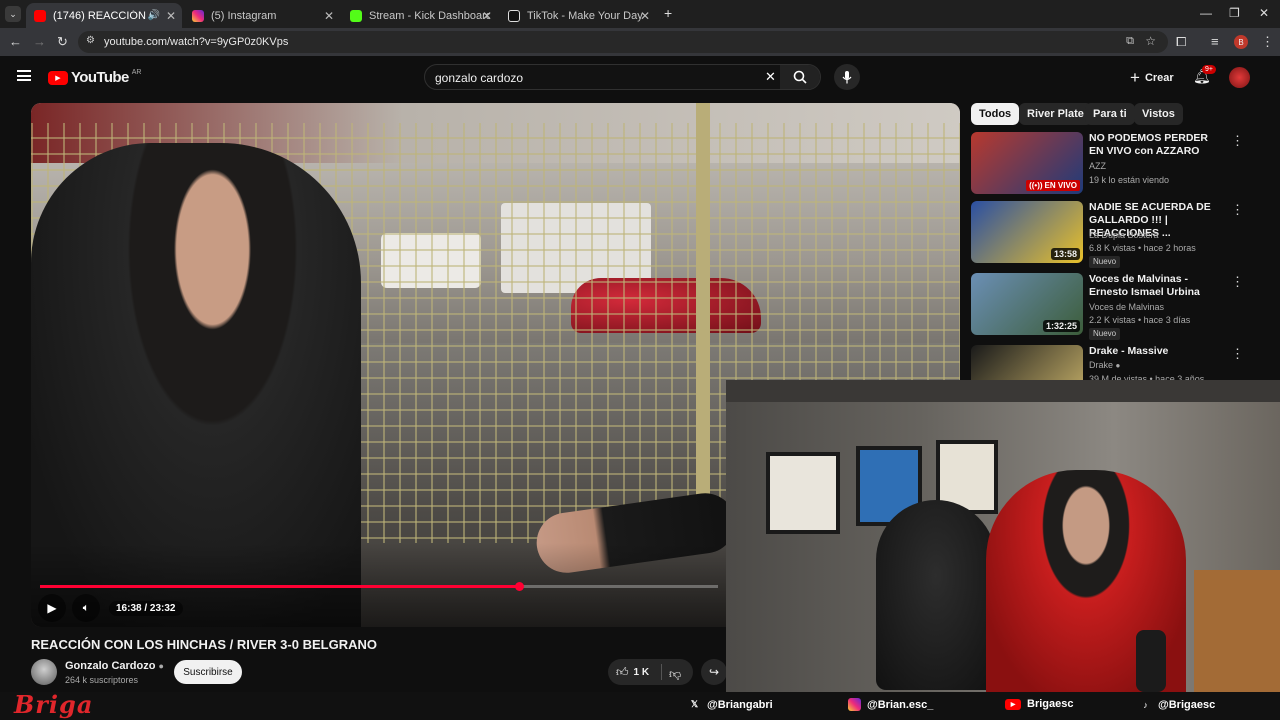 Image resolution: width=1280 pixels, height=720 pixels. What do you see at coordinates (196, 42) in the screenshot?
I see `url-text: youtube.com/watch?v=9yGP0z0KVps` at bounding box center [196, 42].